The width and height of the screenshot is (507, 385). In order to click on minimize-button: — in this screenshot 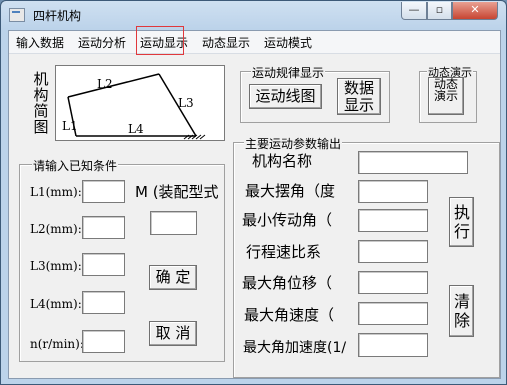, I will do `click(414, 11)`.